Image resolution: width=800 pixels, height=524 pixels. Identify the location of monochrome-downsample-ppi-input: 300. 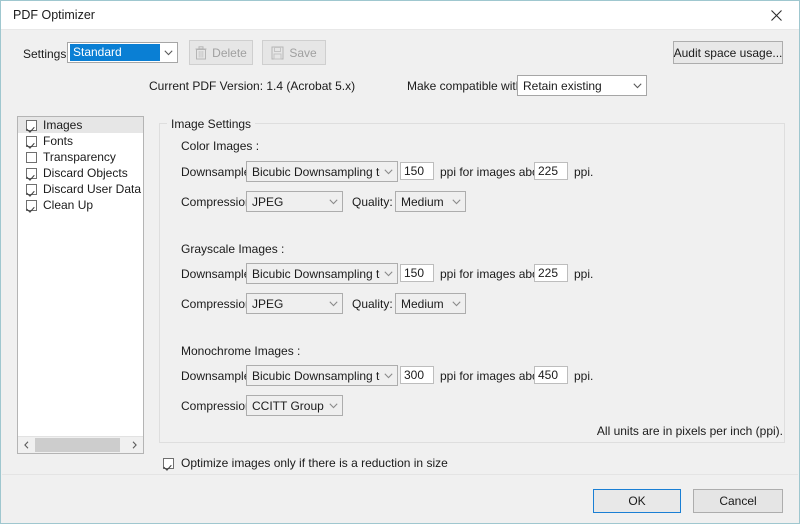
(417, 375).